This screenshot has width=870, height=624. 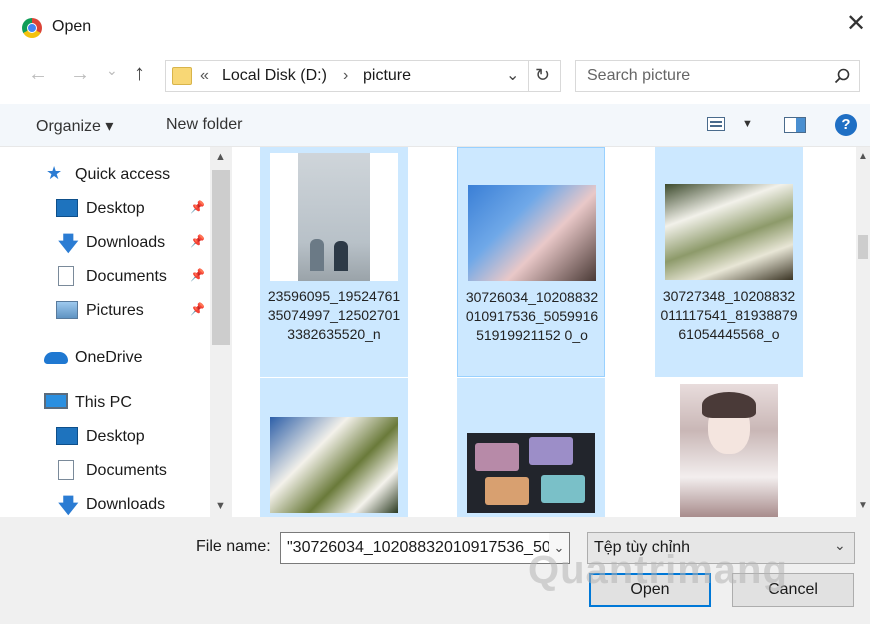 I want to click on file-name-input: "30726034_10208832010917536_50 ⌄, so click(x=425, y=548).